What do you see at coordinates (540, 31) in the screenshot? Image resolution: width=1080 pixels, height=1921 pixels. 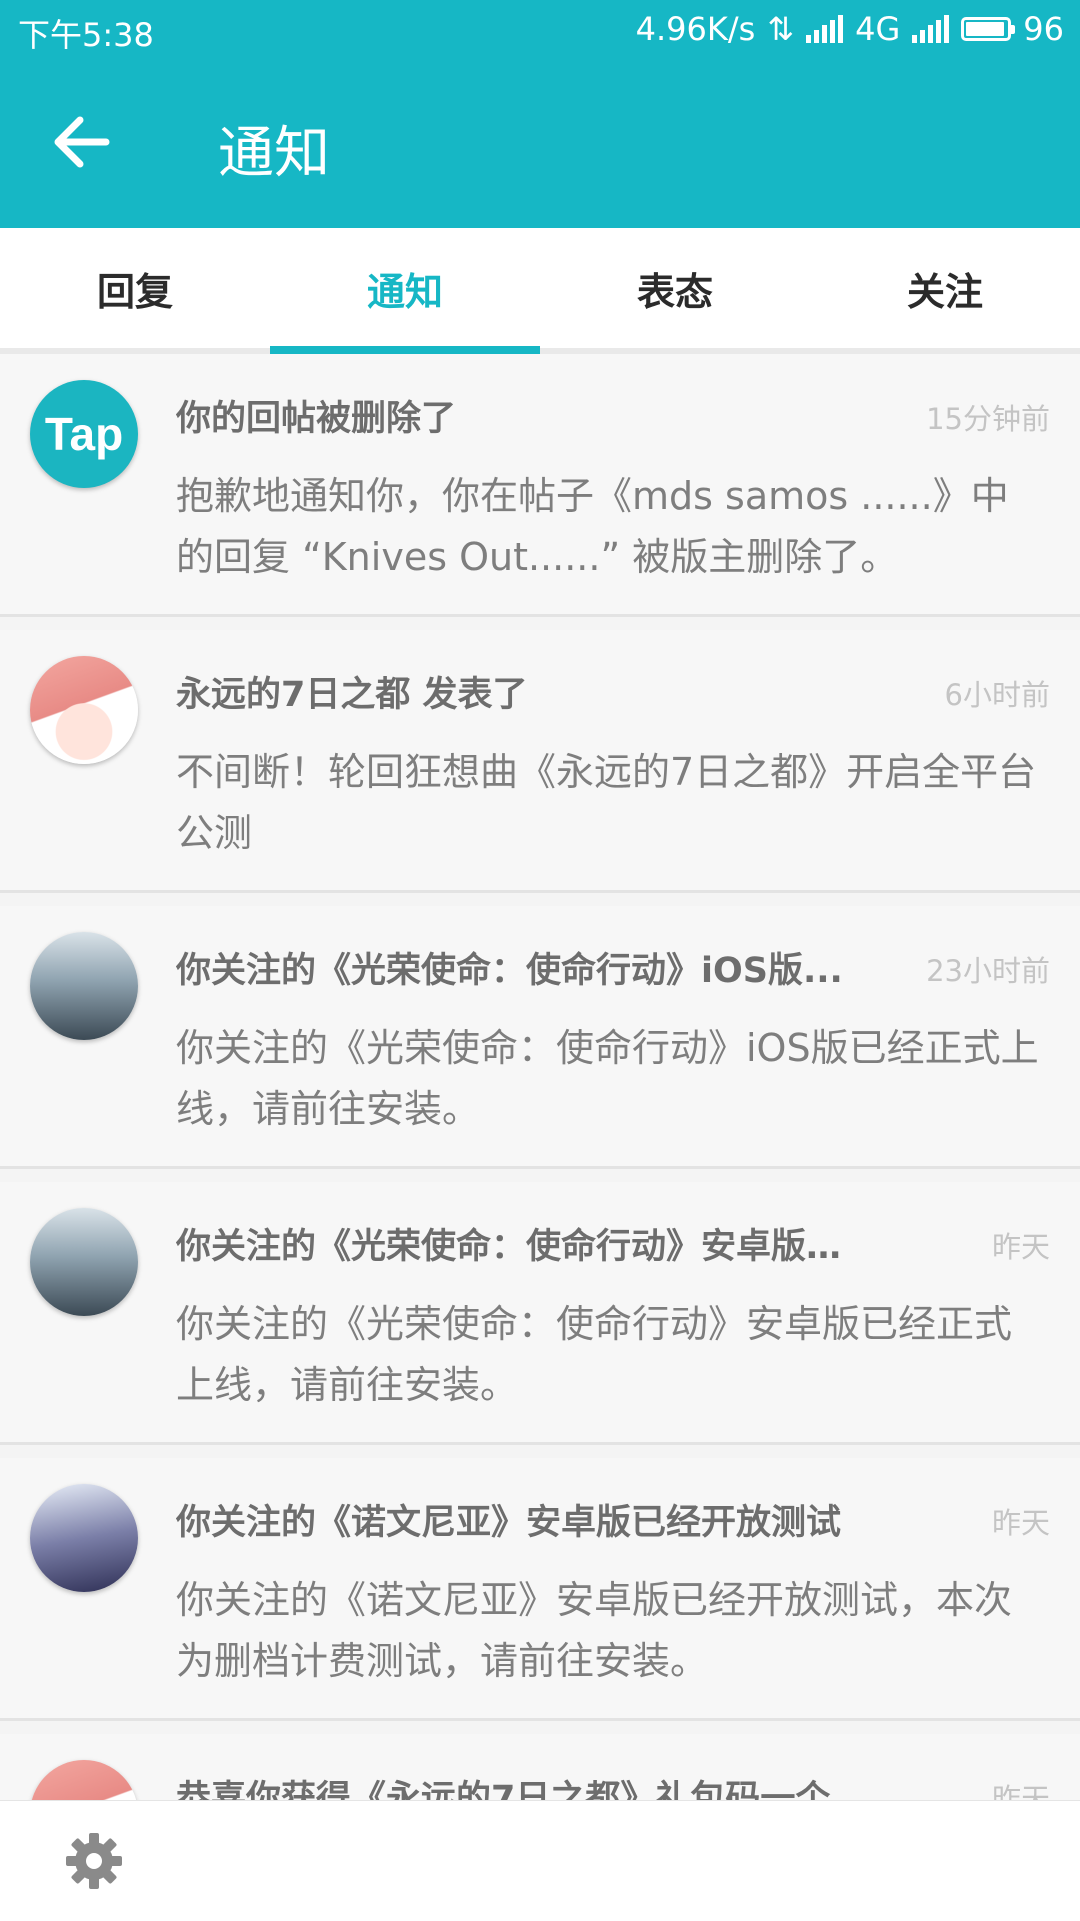 I see `status-bar: 下午5:38 4.96K/s ⇅ 4G 96` at bounding box center [540, 31].